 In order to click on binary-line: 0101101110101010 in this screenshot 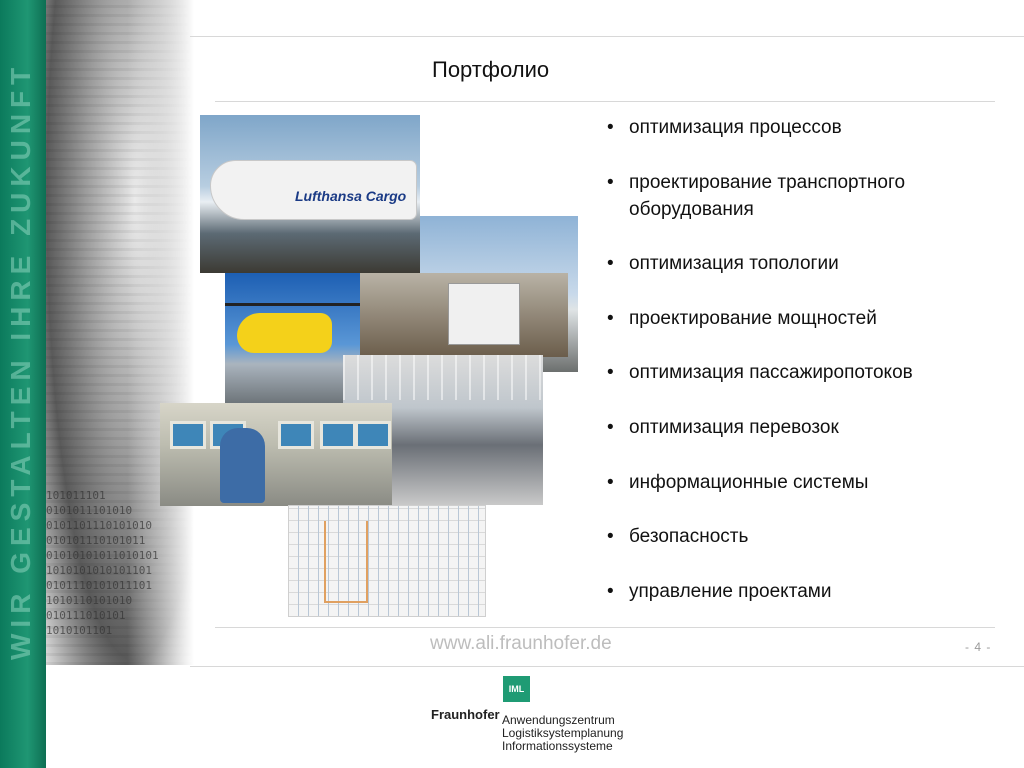, I will do `click(99, 525)`.